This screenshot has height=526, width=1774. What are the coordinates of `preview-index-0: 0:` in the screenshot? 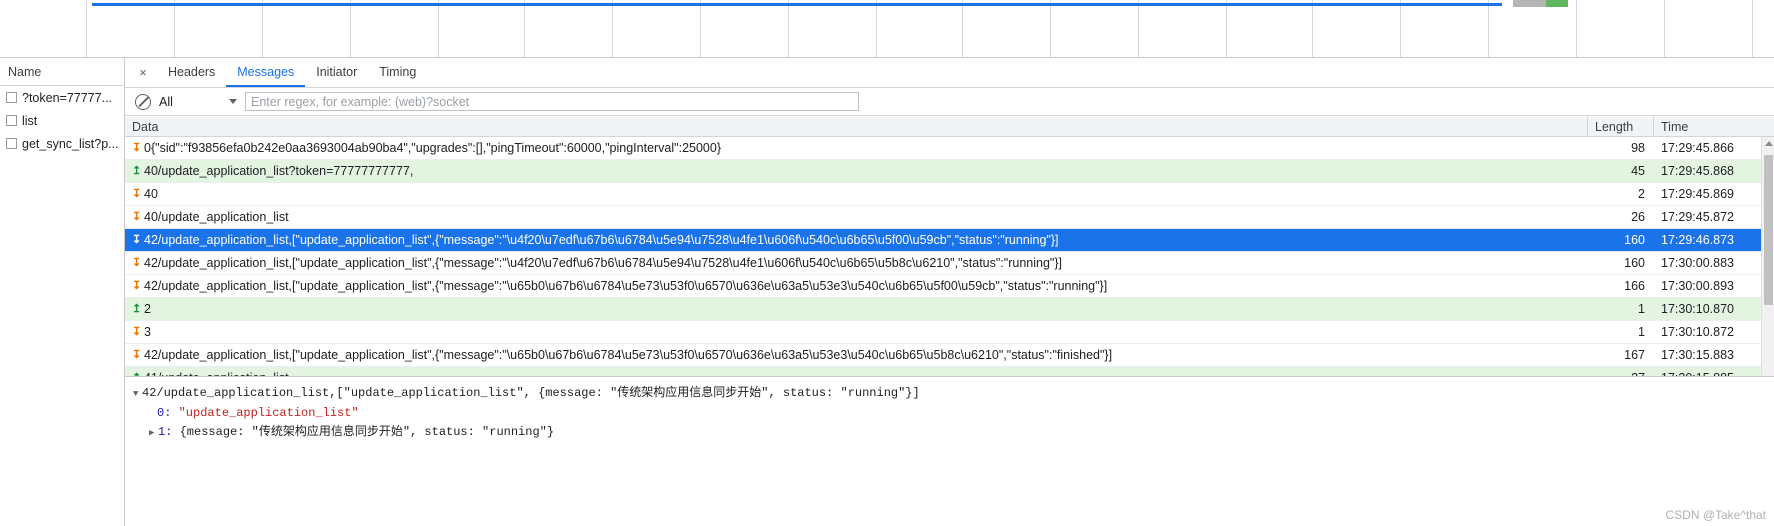 It's located at (164, 413).